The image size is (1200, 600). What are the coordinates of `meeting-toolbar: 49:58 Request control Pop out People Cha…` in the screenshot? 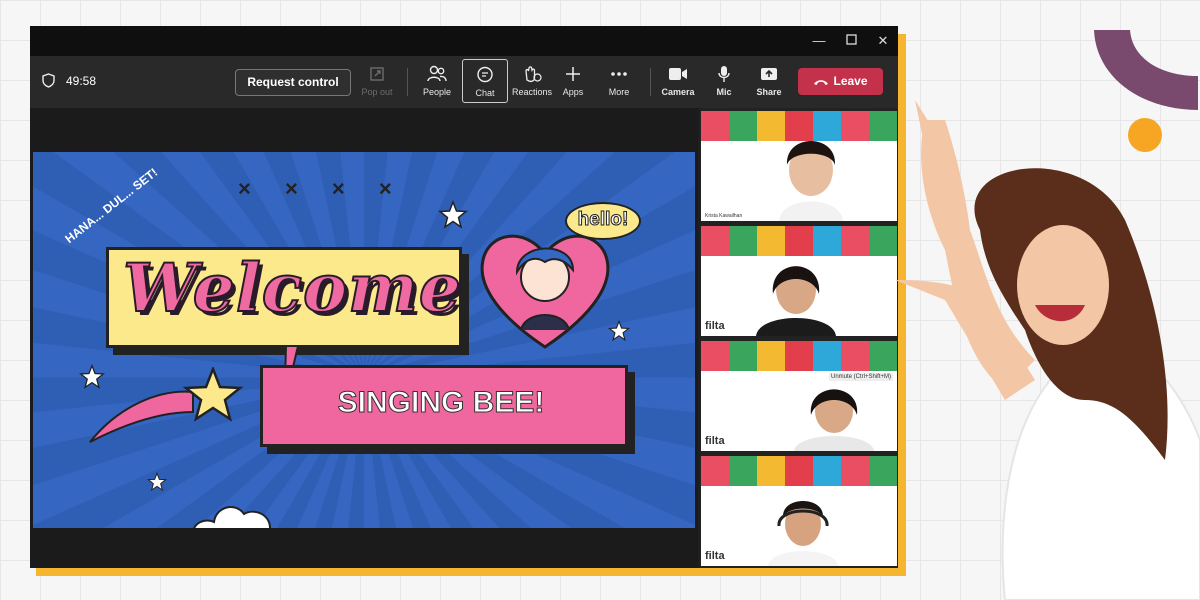 It's located at (464, 82).